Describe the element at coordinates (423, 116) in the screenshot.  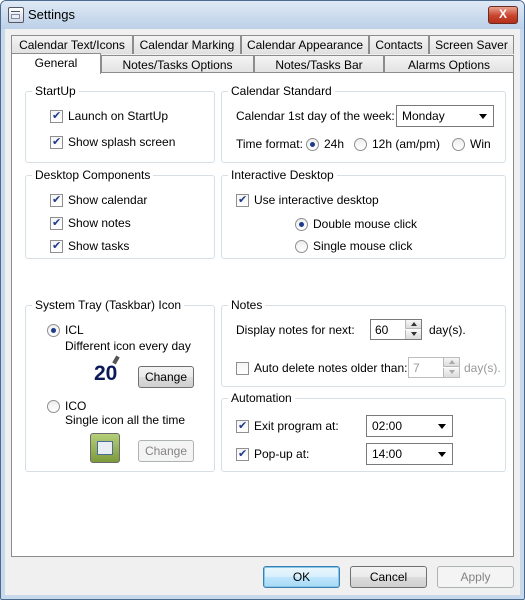
I see `first-day-value: Monday` at that location.